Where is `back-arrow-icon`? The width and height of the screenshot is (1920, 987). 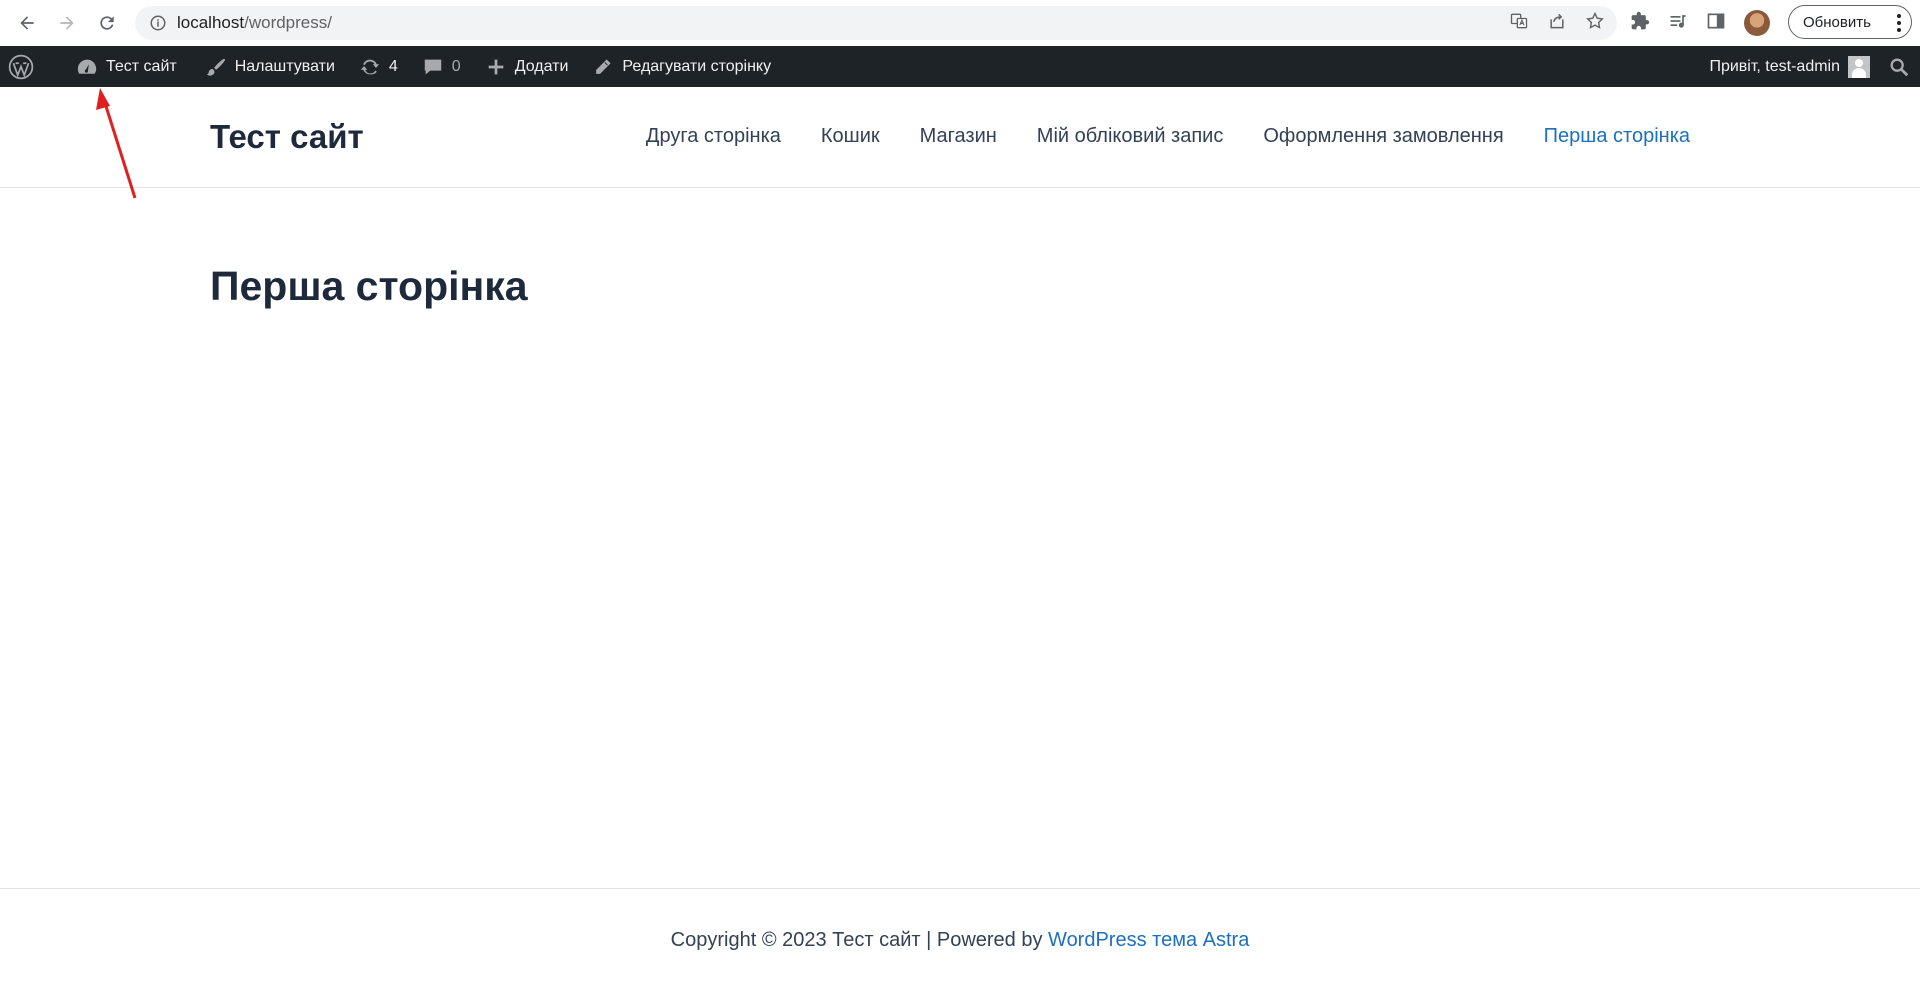 back-arrow-icon is located at coordinates (27, 23).